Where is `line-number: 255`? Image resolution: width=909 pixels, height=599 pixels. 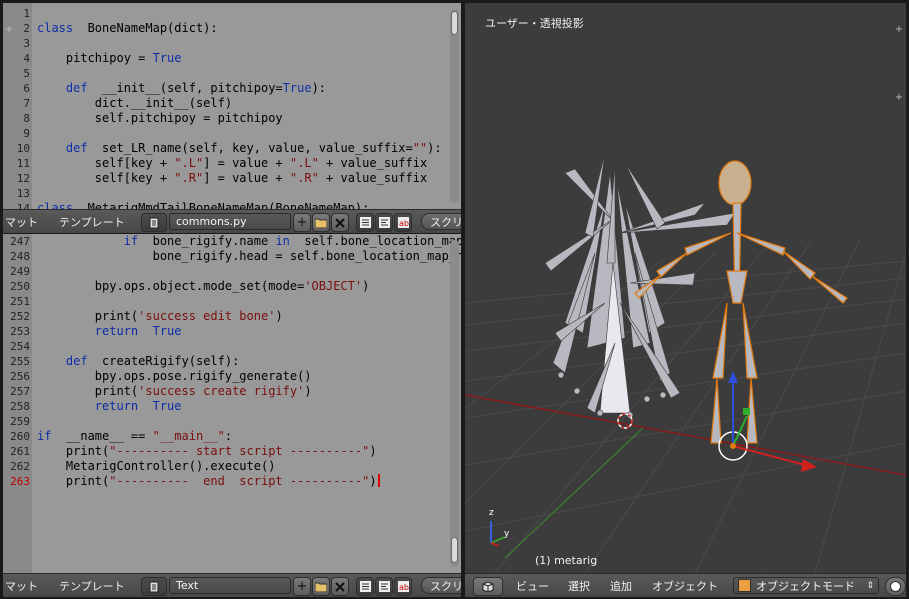
line-number: 255 is located at coordinates (20, 361).